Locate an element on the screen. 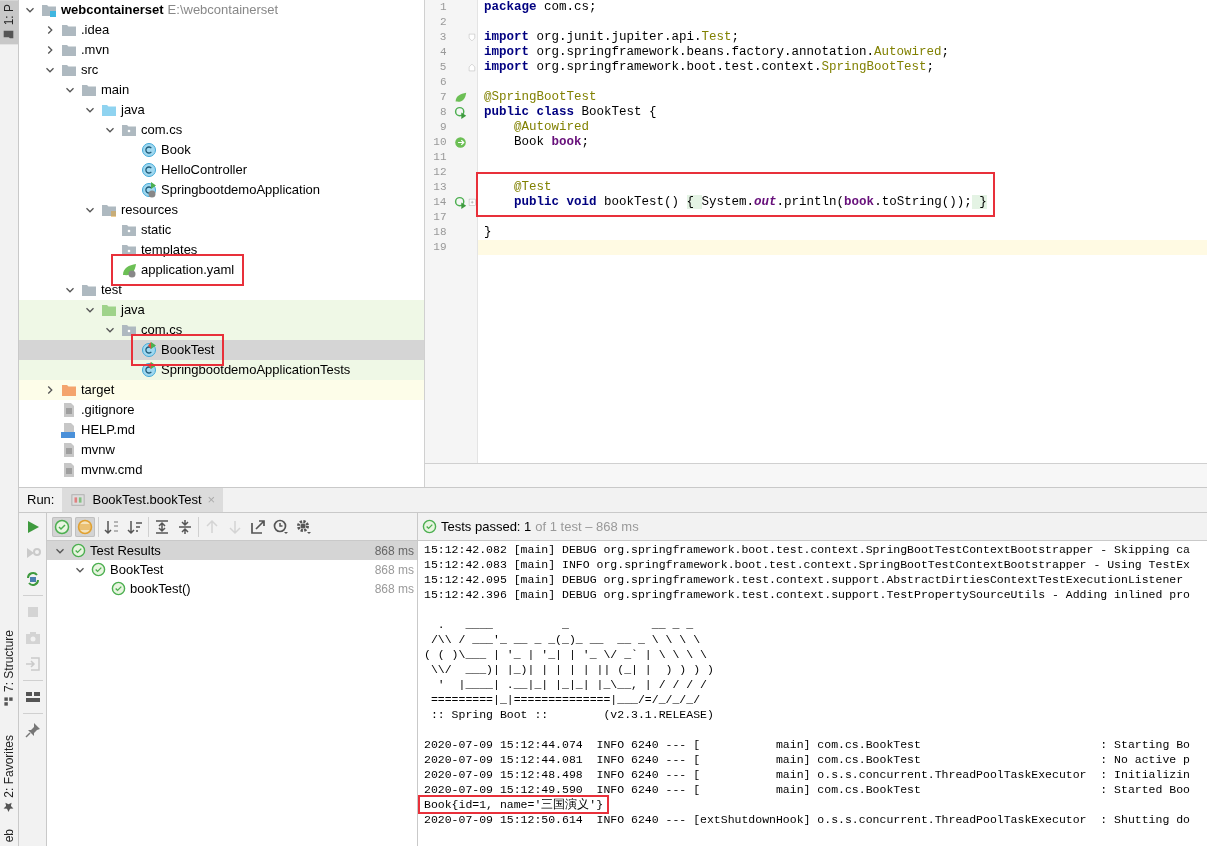  tree-item: SpringbootdemoApplication is located at coordinates (221, 190).